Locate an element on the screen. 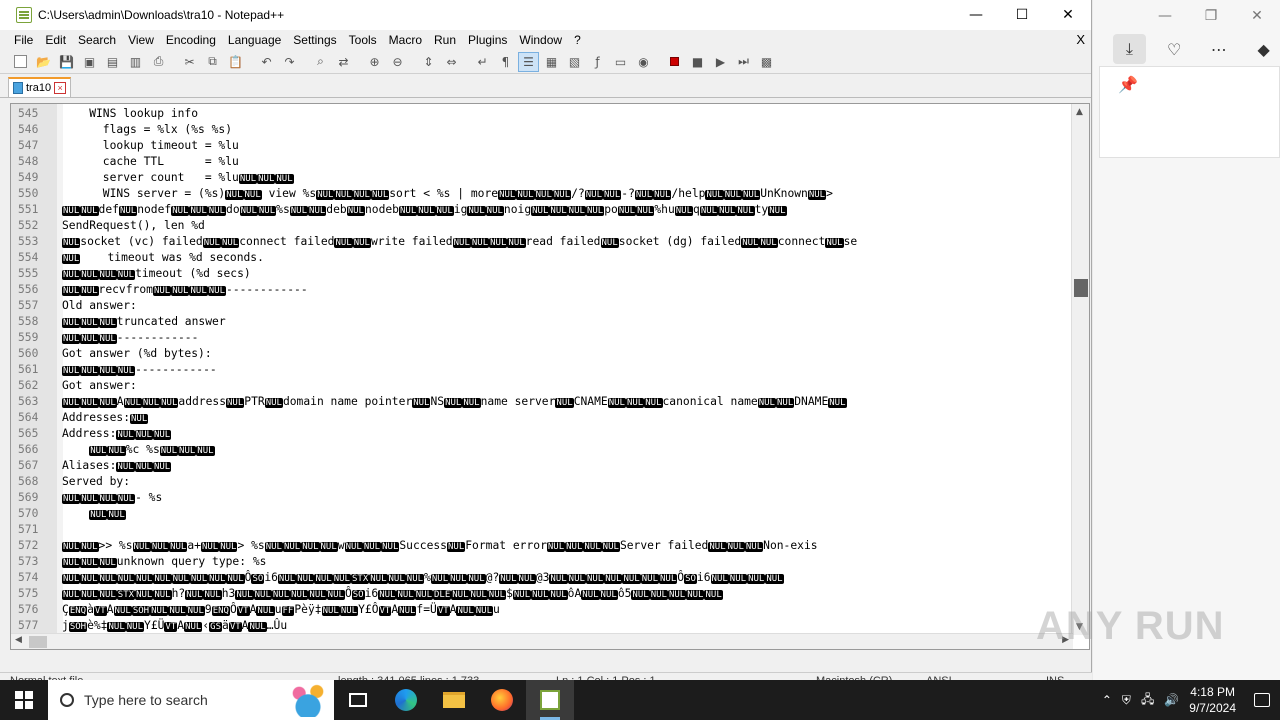 The image size is (1280, 720). editor-line: 558 NUL NUL NULtruncated answer is located at coordinates (541, 322).